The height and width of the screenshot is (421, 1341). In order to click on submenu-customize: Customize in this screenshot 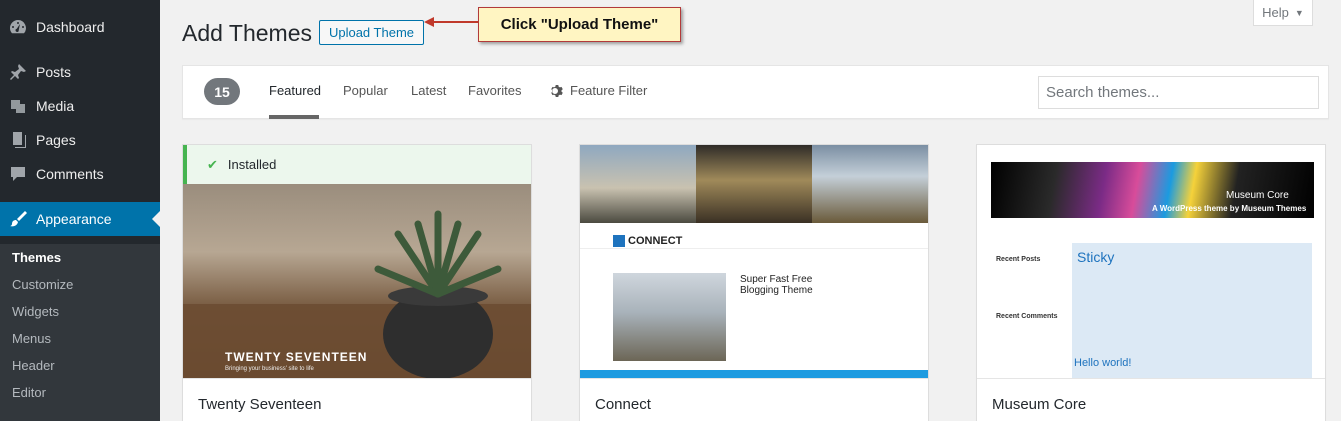, I will do `click(42, 284)`.